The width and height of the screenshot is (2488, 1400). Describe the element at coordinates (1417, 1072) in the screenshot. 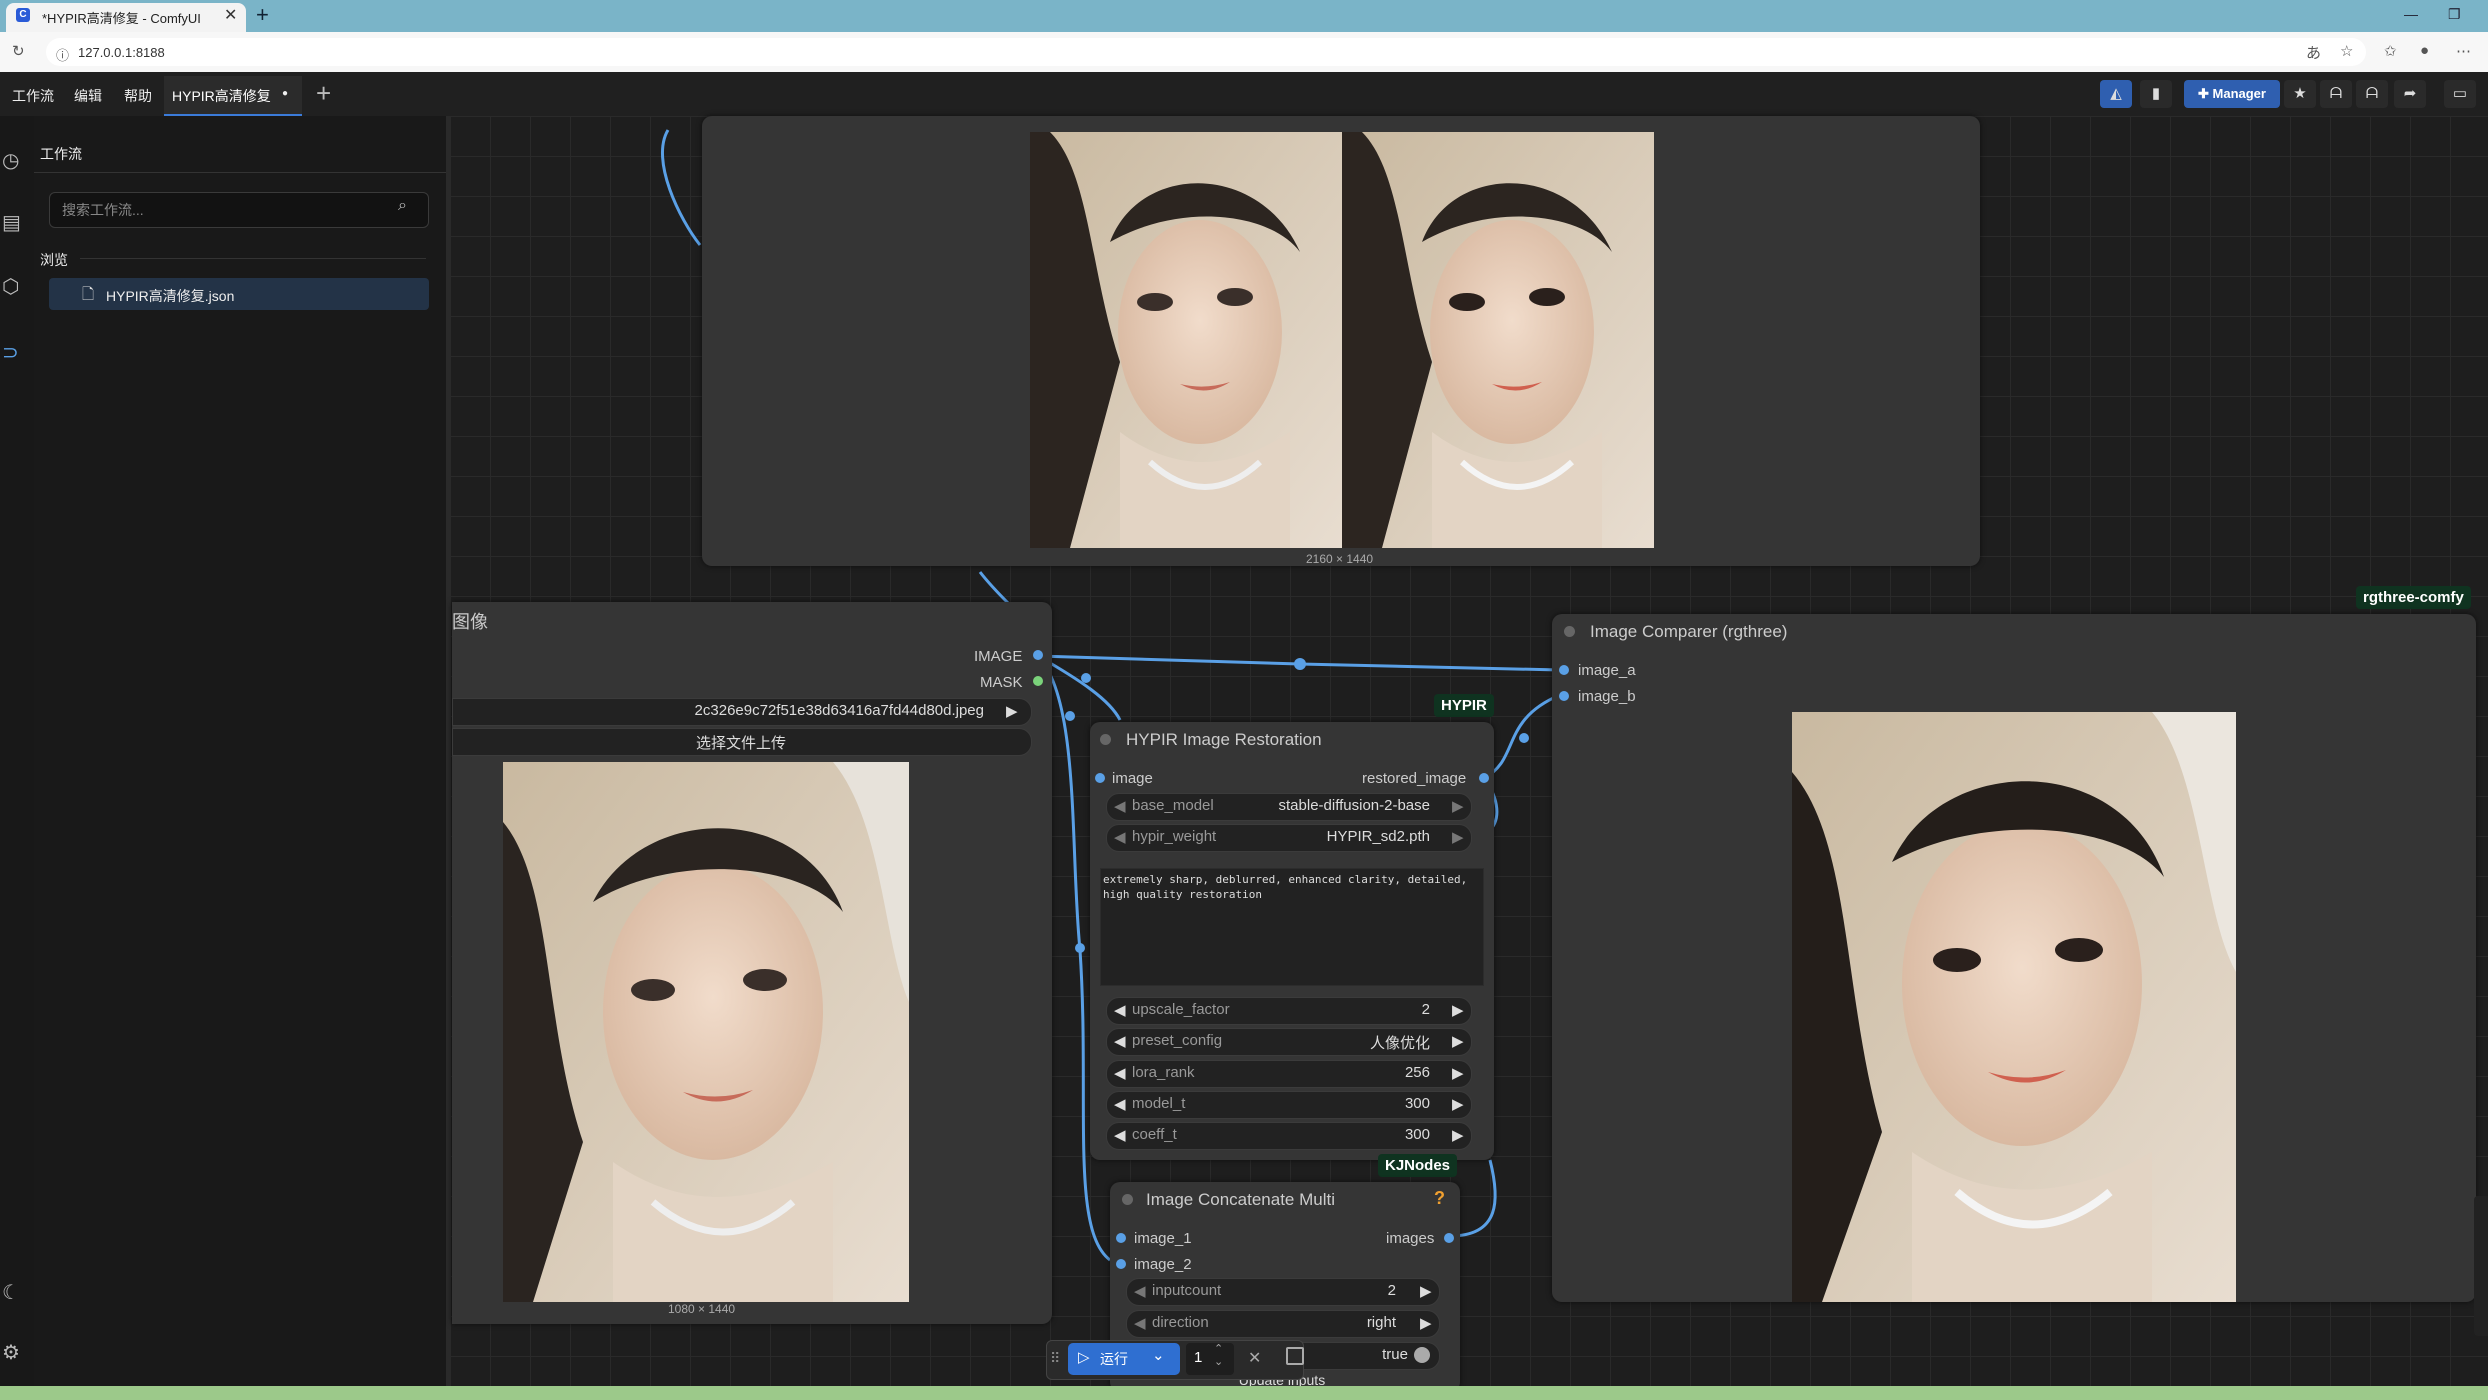

I see `param-value: 256` at that location.